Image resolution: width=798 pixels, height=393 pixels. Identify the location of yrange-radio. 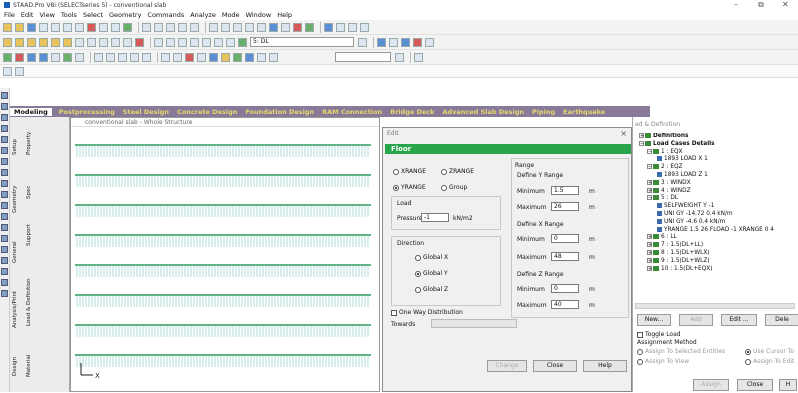
(396, 187).